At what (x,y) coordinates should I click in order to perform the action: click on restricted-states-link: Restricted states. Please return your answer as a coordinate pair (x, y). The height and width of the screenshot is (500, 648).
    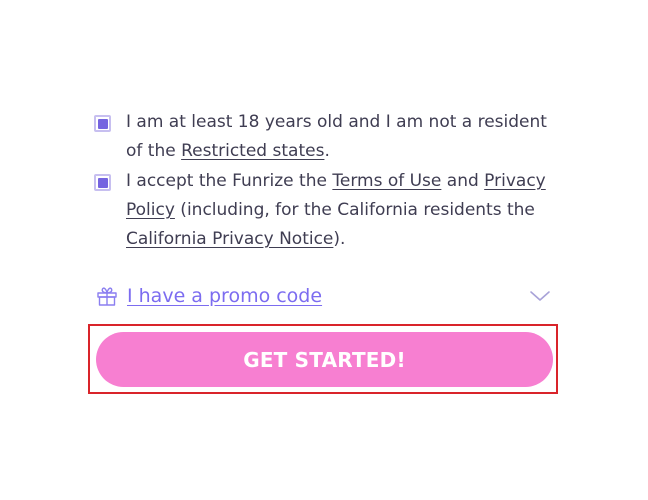
    Looking at the image, I should click on (252, 151).